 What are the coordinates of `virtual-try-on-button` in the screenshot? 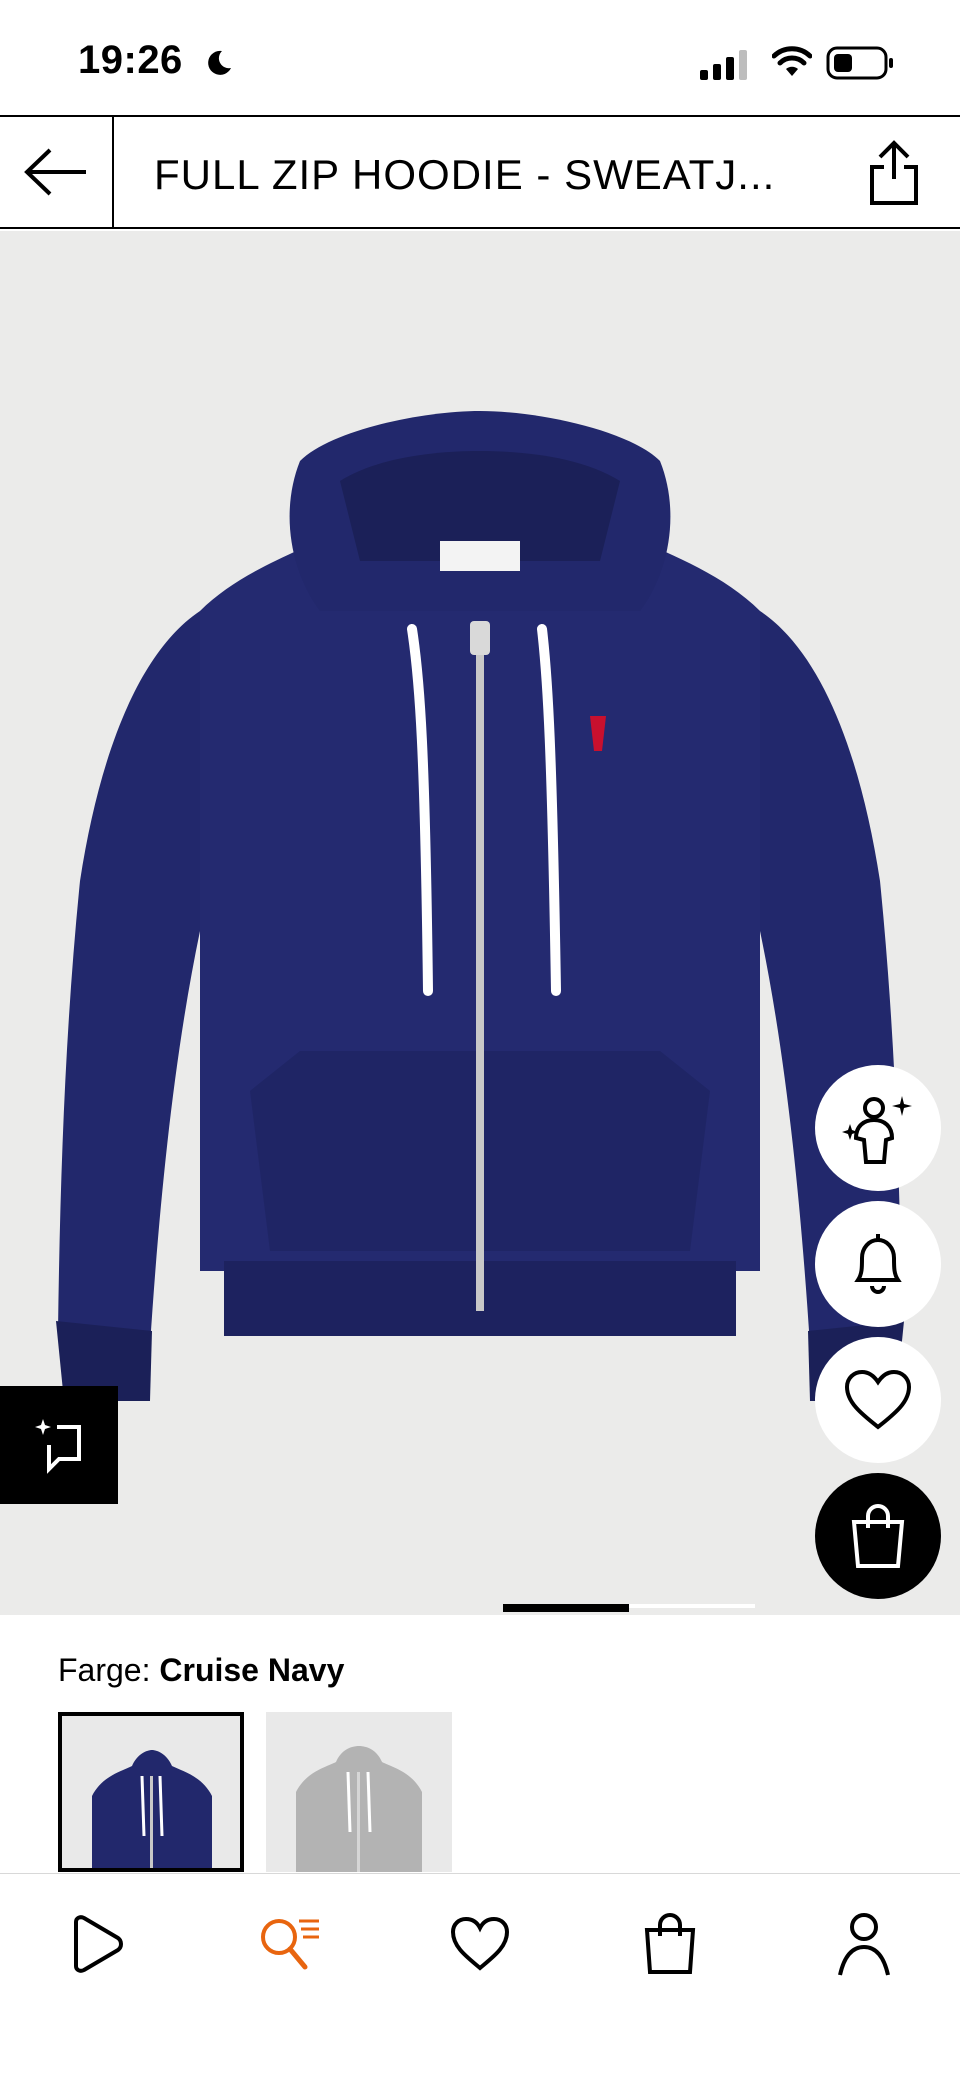 It's located at (878, 1128).